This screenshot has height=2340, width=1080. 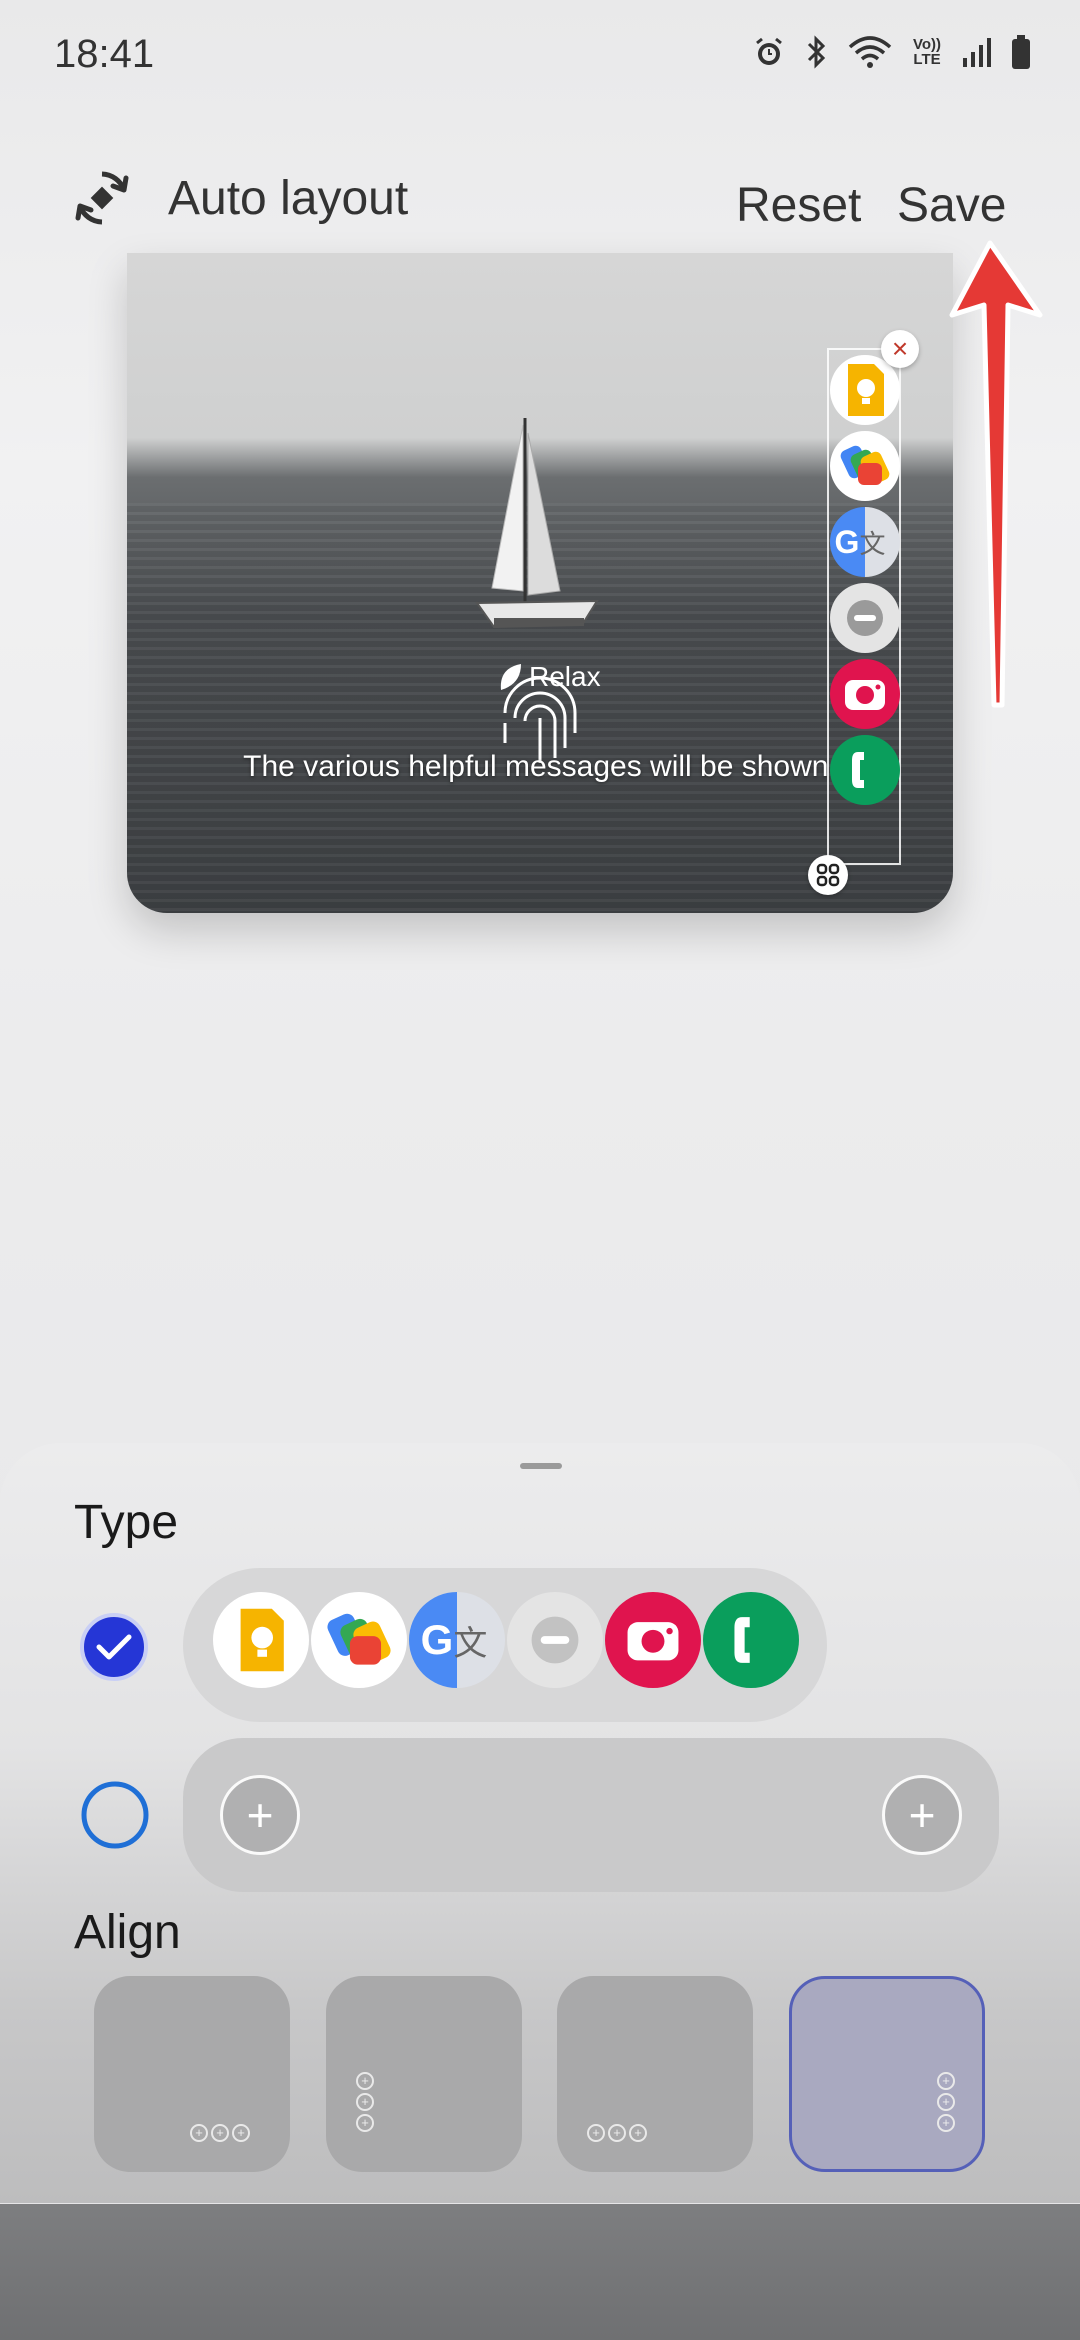 What do you see at coordinates (828, 875) in the screenshot?
I see `shortcut-grid-icon` at bounding box center [828, 875].